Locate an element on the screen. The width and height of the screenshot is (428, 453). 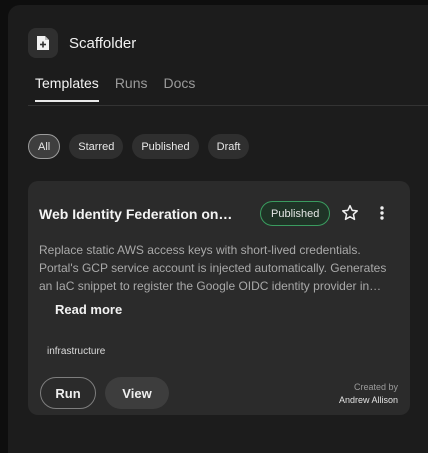
tab-bar: Templates Runs Docs is located at coordinates (123, 88).